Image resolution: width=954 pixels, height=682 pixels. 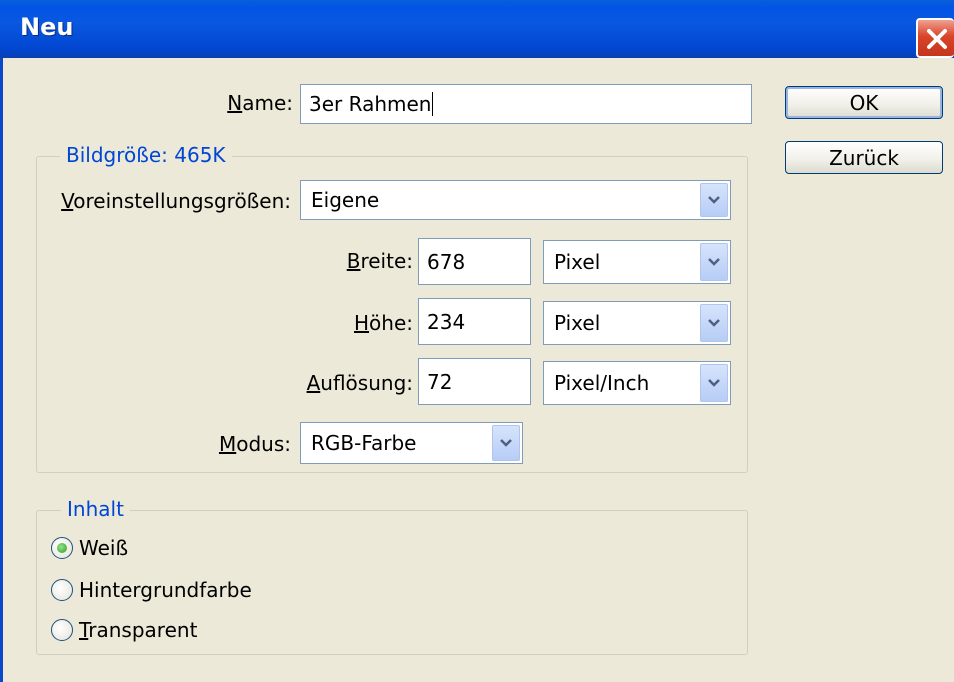 What do you see at coordinates (526, 104) in the screenshot?
I see `name-input: 3er Rahmen` at bounding box center [526, 104].